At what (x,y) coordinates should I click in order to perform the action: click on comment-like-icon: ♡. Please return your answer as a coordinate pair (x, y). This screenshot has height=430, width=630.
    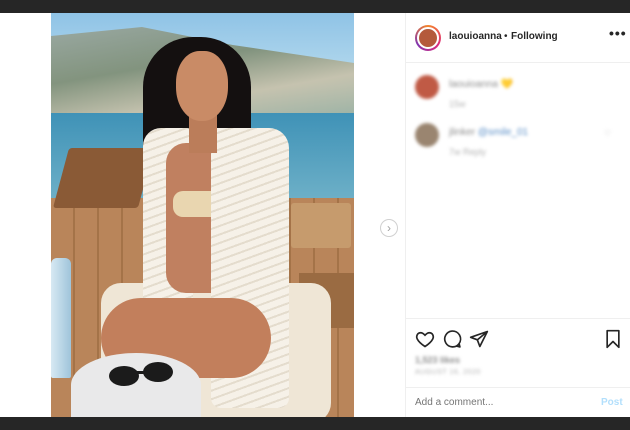
    Looking at the image, I should click on (607, 133).